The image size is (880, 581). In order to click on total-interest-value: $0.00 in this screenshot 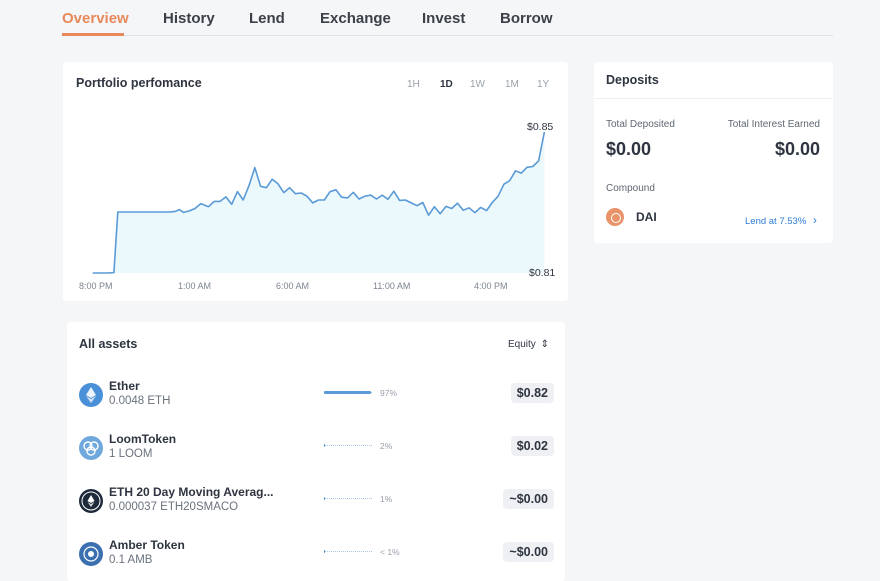, I will do `click(797, 149)`.